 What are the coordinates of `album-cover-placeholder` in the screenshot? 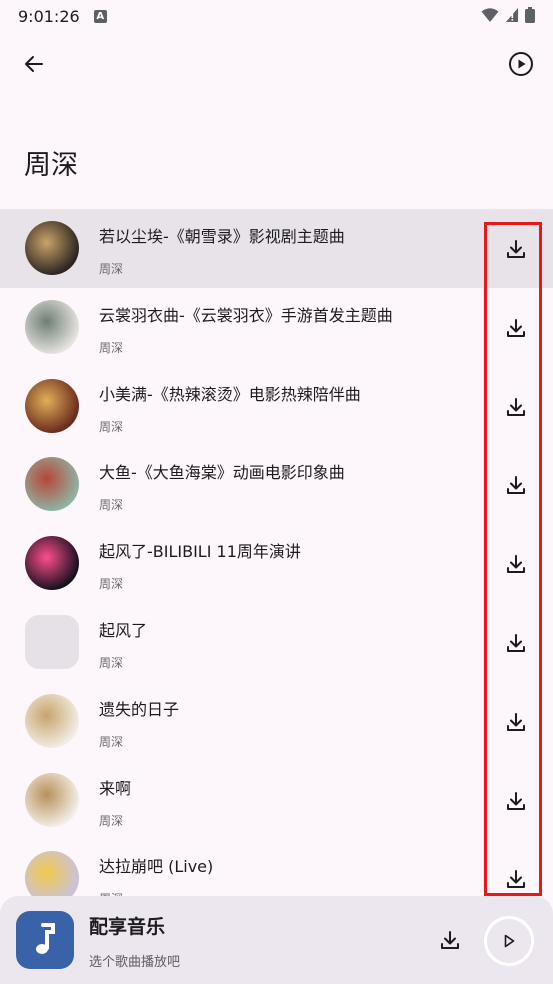 It's located at (52, 641).